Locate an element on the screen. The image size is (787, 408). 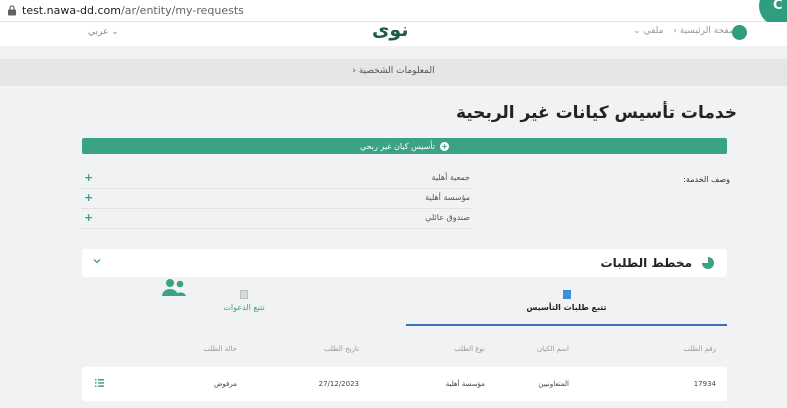
add-entity-label: تأسيس كيان غير ربحي is located at coordinates (397, 146).